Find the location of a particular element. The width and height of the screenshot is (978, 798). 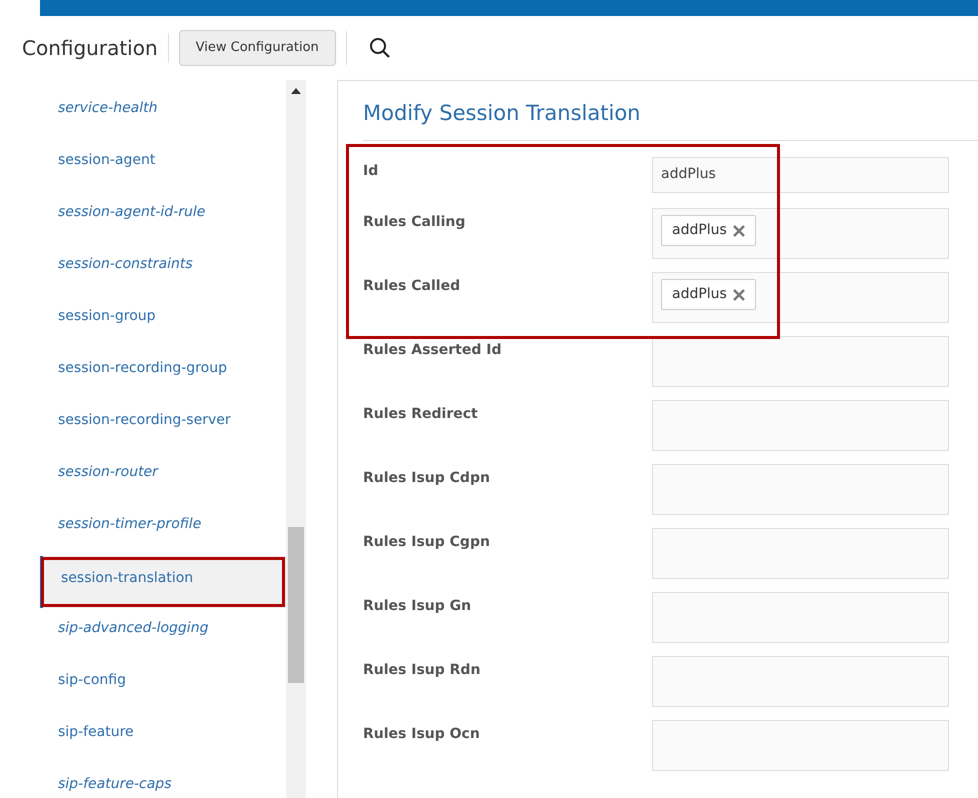

page-title: Configuration is located at coordinates (95, 48).